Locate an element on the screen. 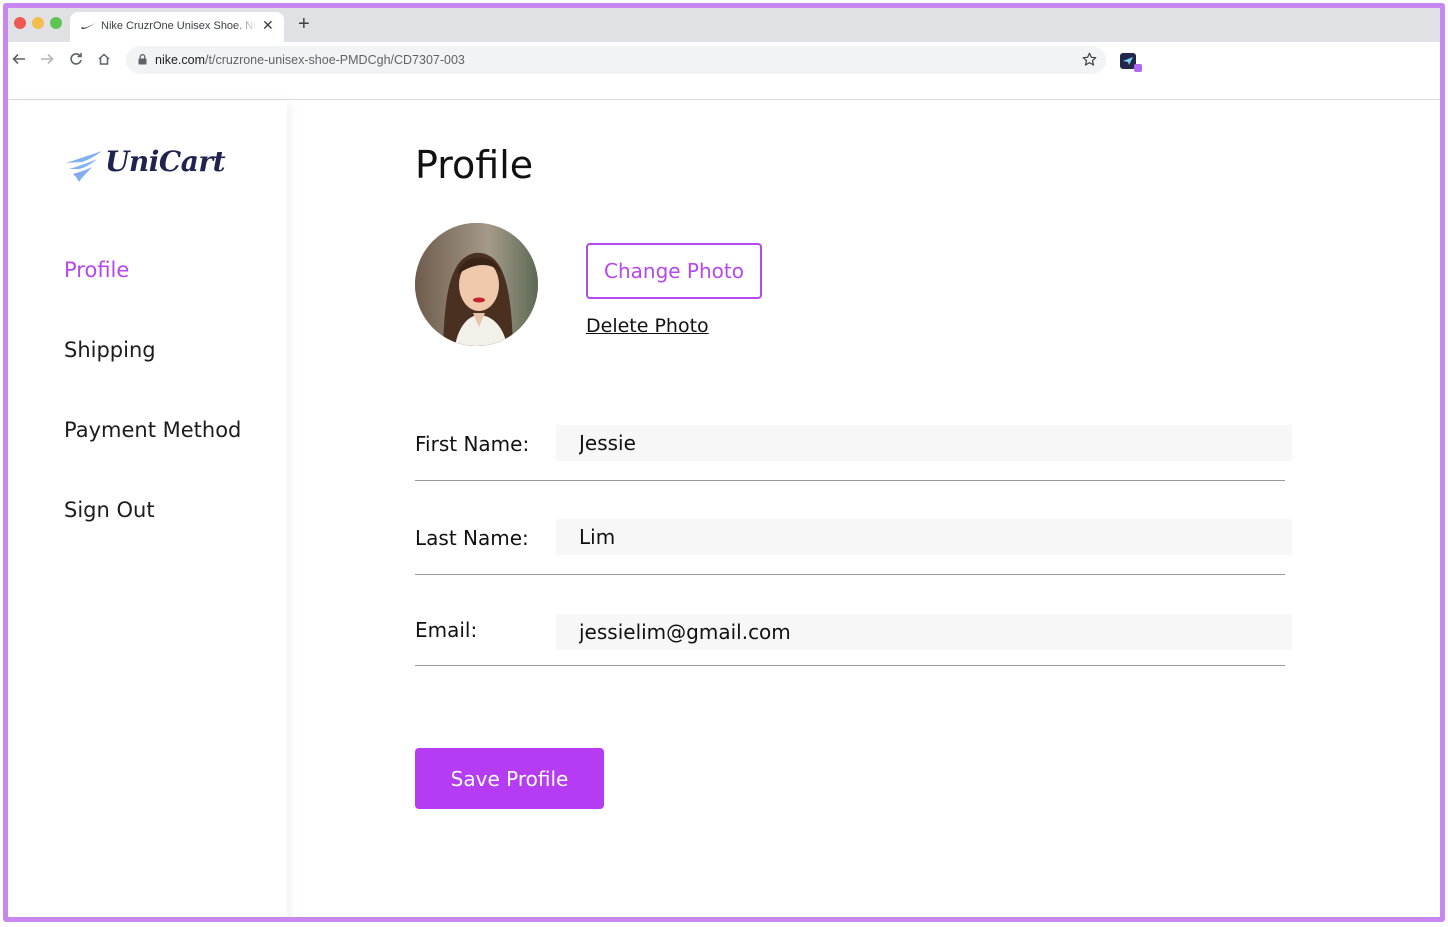 Image resolution: width=1448 pixels, height=927 pixels. browser-tab-bar: Nike CruzrOne Unisex Shoe. Nike.com ✕ + is located at coordinates (724, 25).